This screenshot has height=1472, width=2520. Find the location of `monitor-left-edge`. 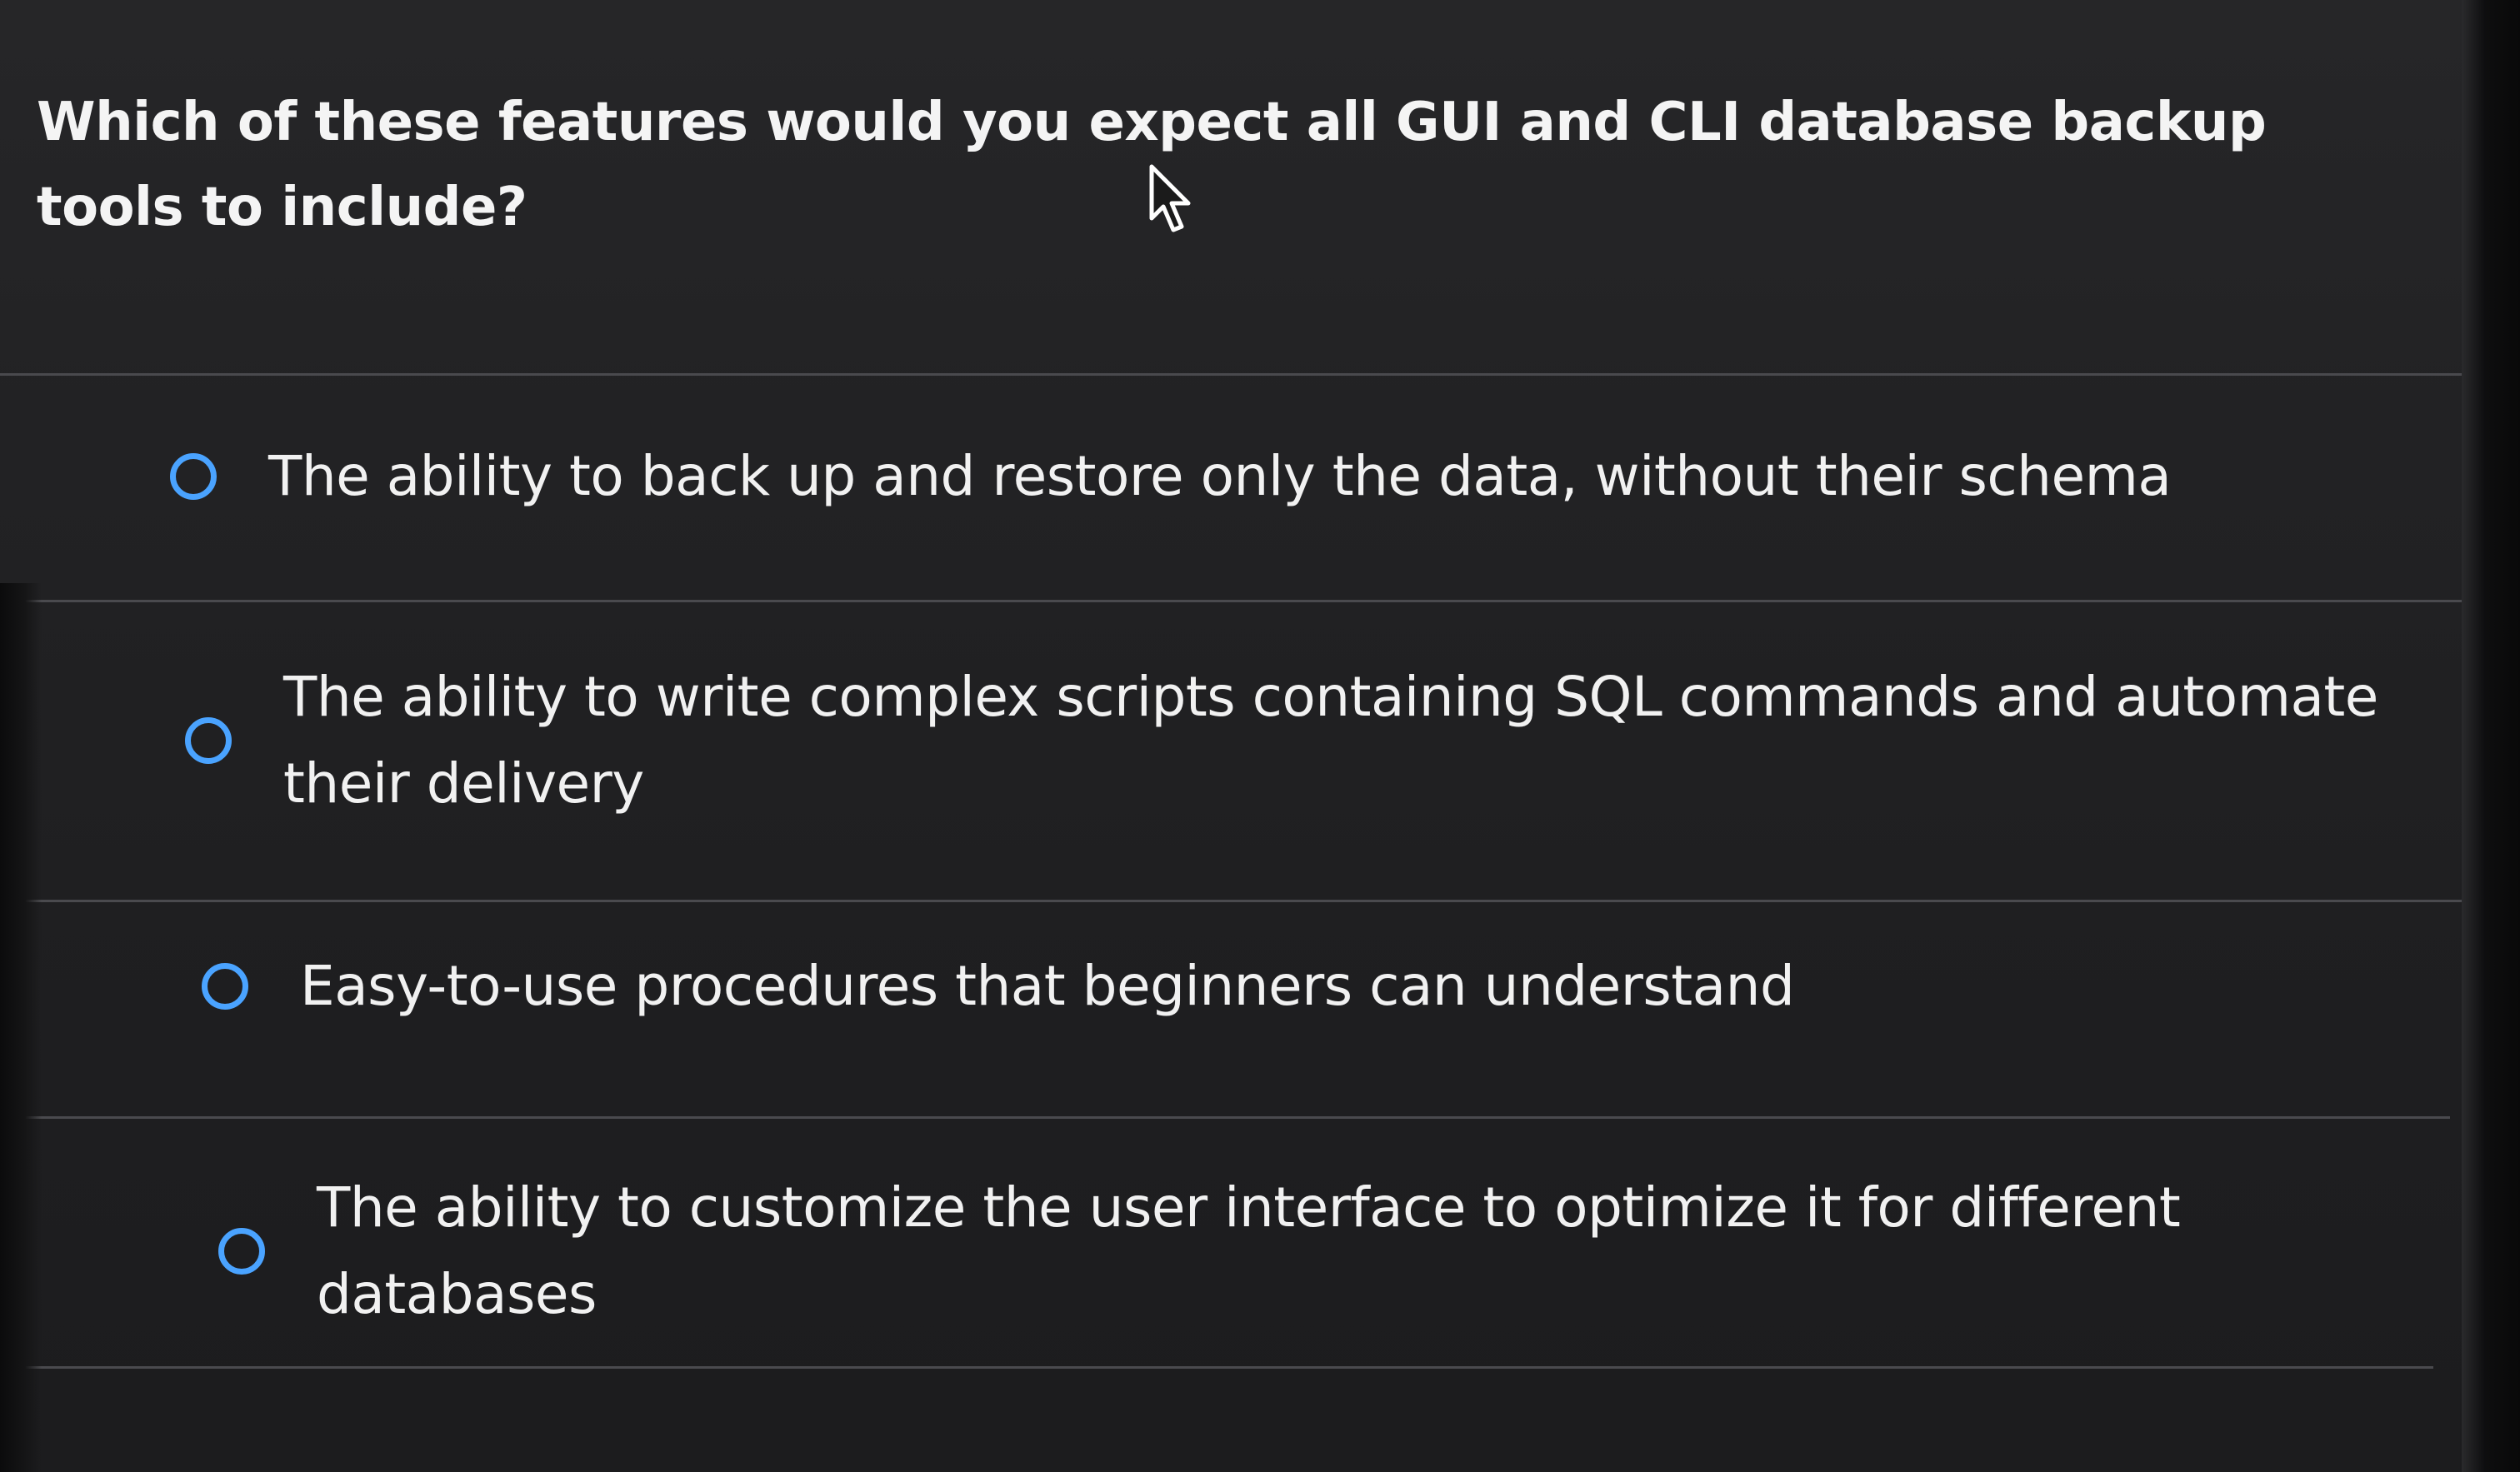

monitor-left-edge is located at coordinates (21, 1027).